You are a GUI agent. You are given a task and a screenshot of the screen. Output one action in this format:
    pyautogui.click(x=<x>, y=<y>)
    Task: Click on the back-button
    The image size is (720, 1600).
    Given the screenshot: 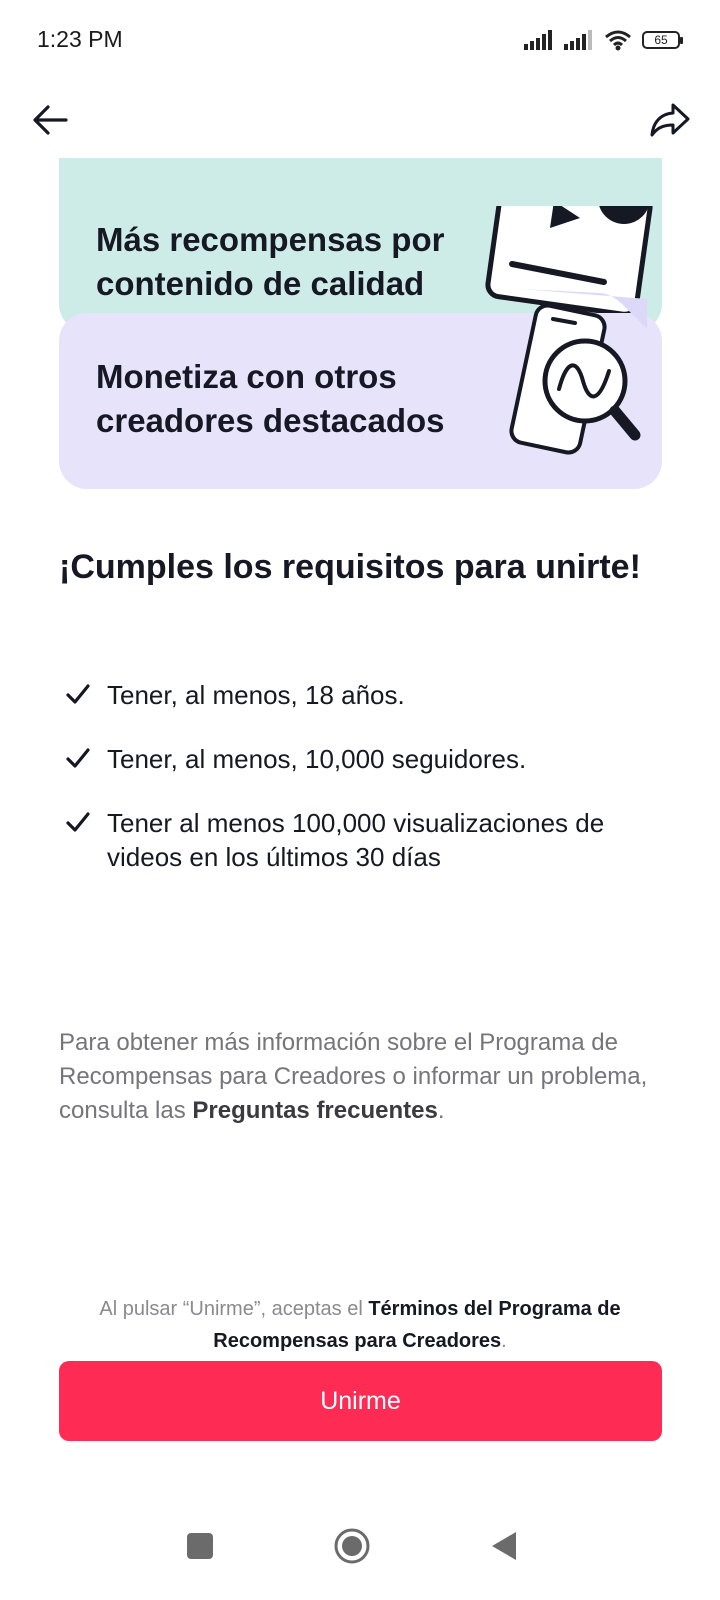 What is the action you would take?
    pyautogui.click(x=50, y=120)
    